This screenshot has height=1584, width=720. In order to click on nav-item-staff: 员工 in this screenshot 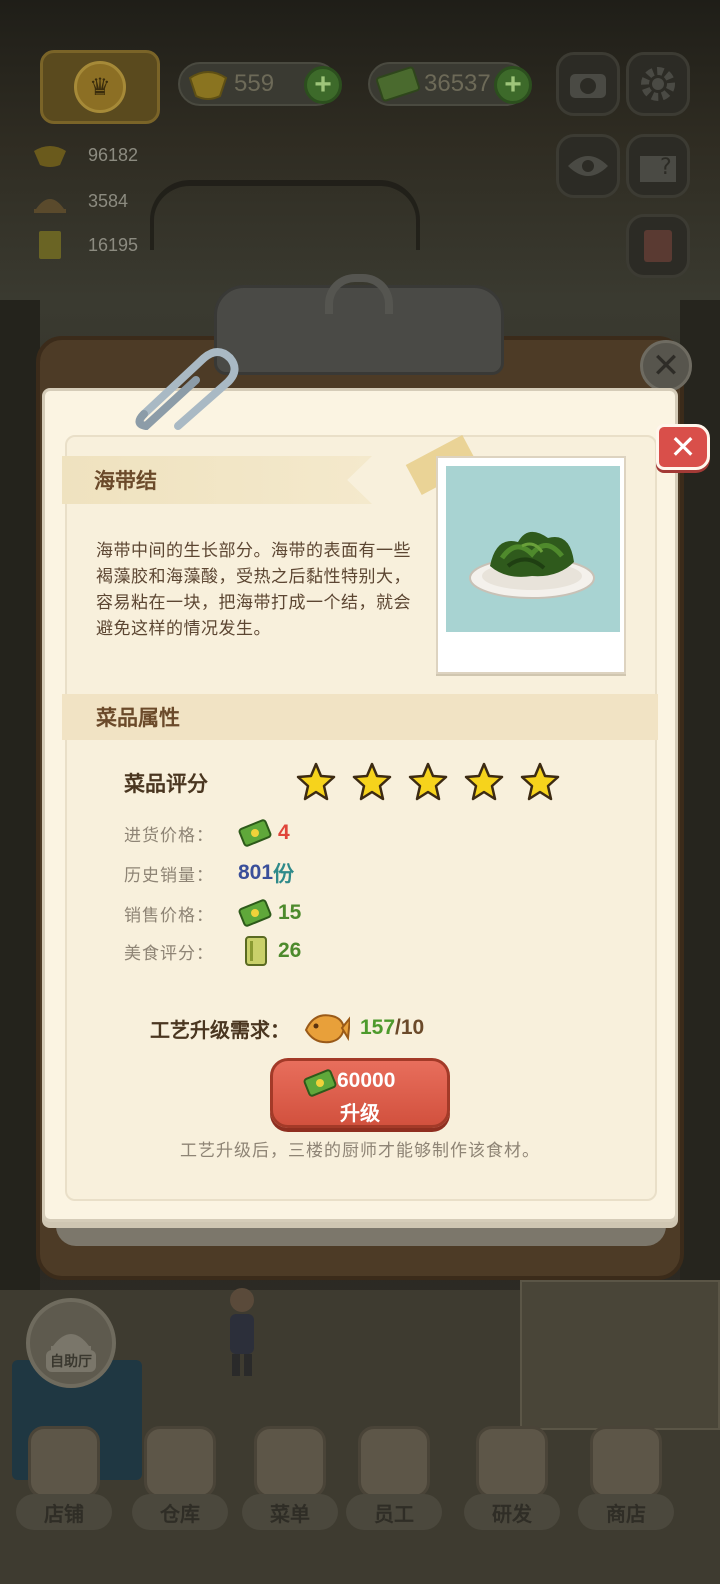, I will do `click(394, 1479)`.